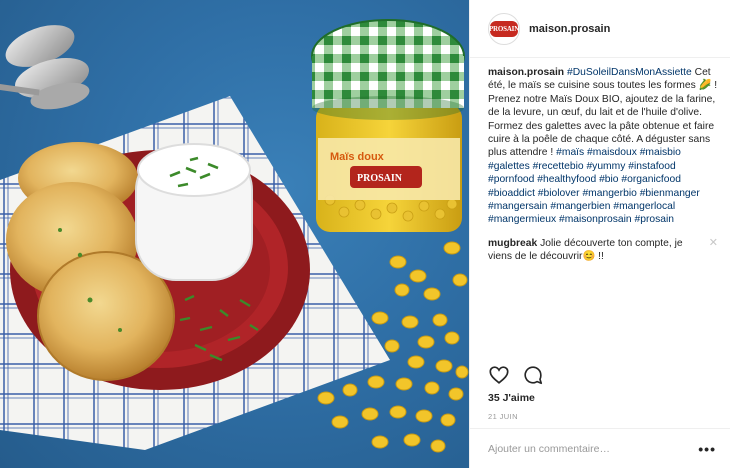  I want to click on cream-glass, so click(194, 212).